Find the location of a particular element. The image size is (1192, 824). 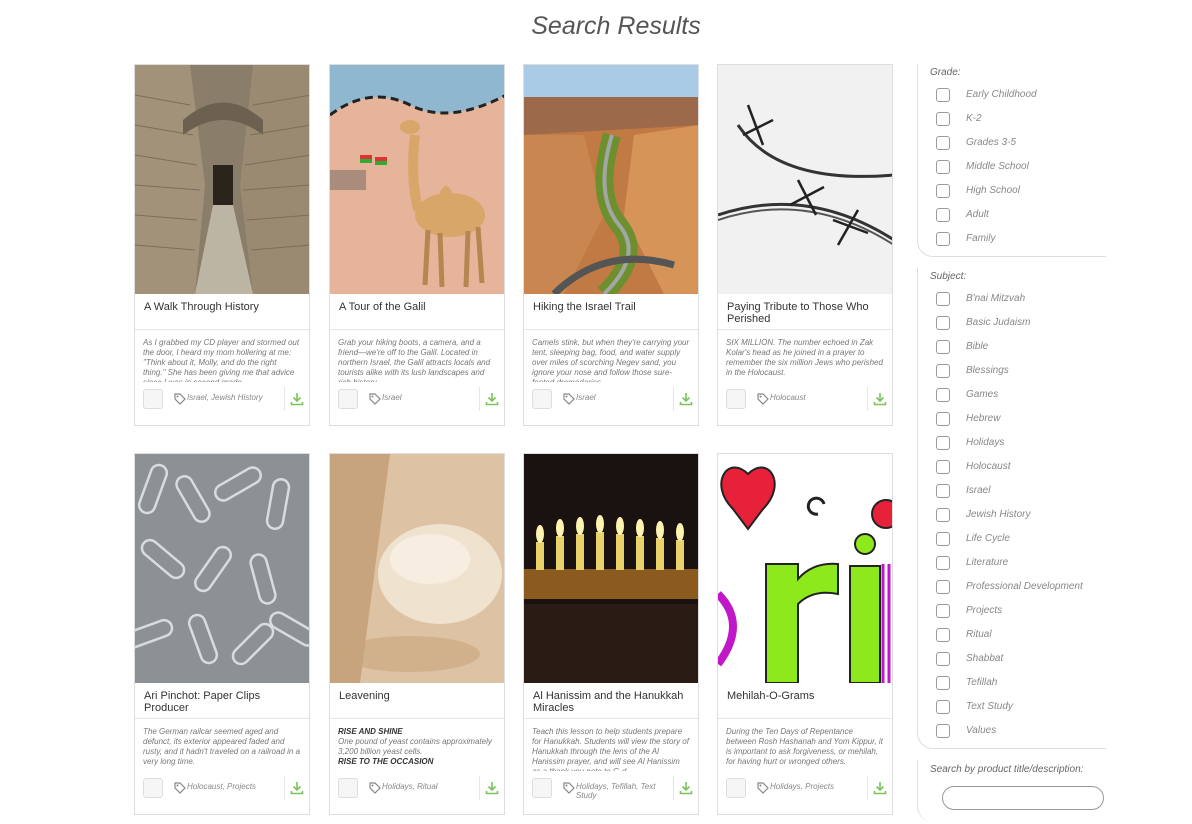

subject-option-label: Jewish History is located at coordinates (998, 514).